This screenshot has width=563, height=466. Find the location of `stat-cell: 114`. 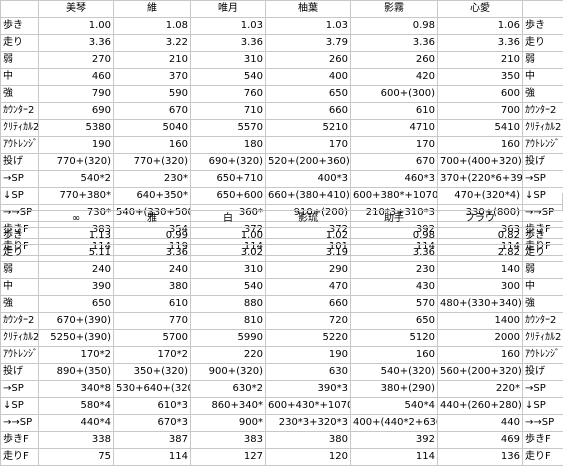

stat-cell: 114 is located at coordinates (152, 457).